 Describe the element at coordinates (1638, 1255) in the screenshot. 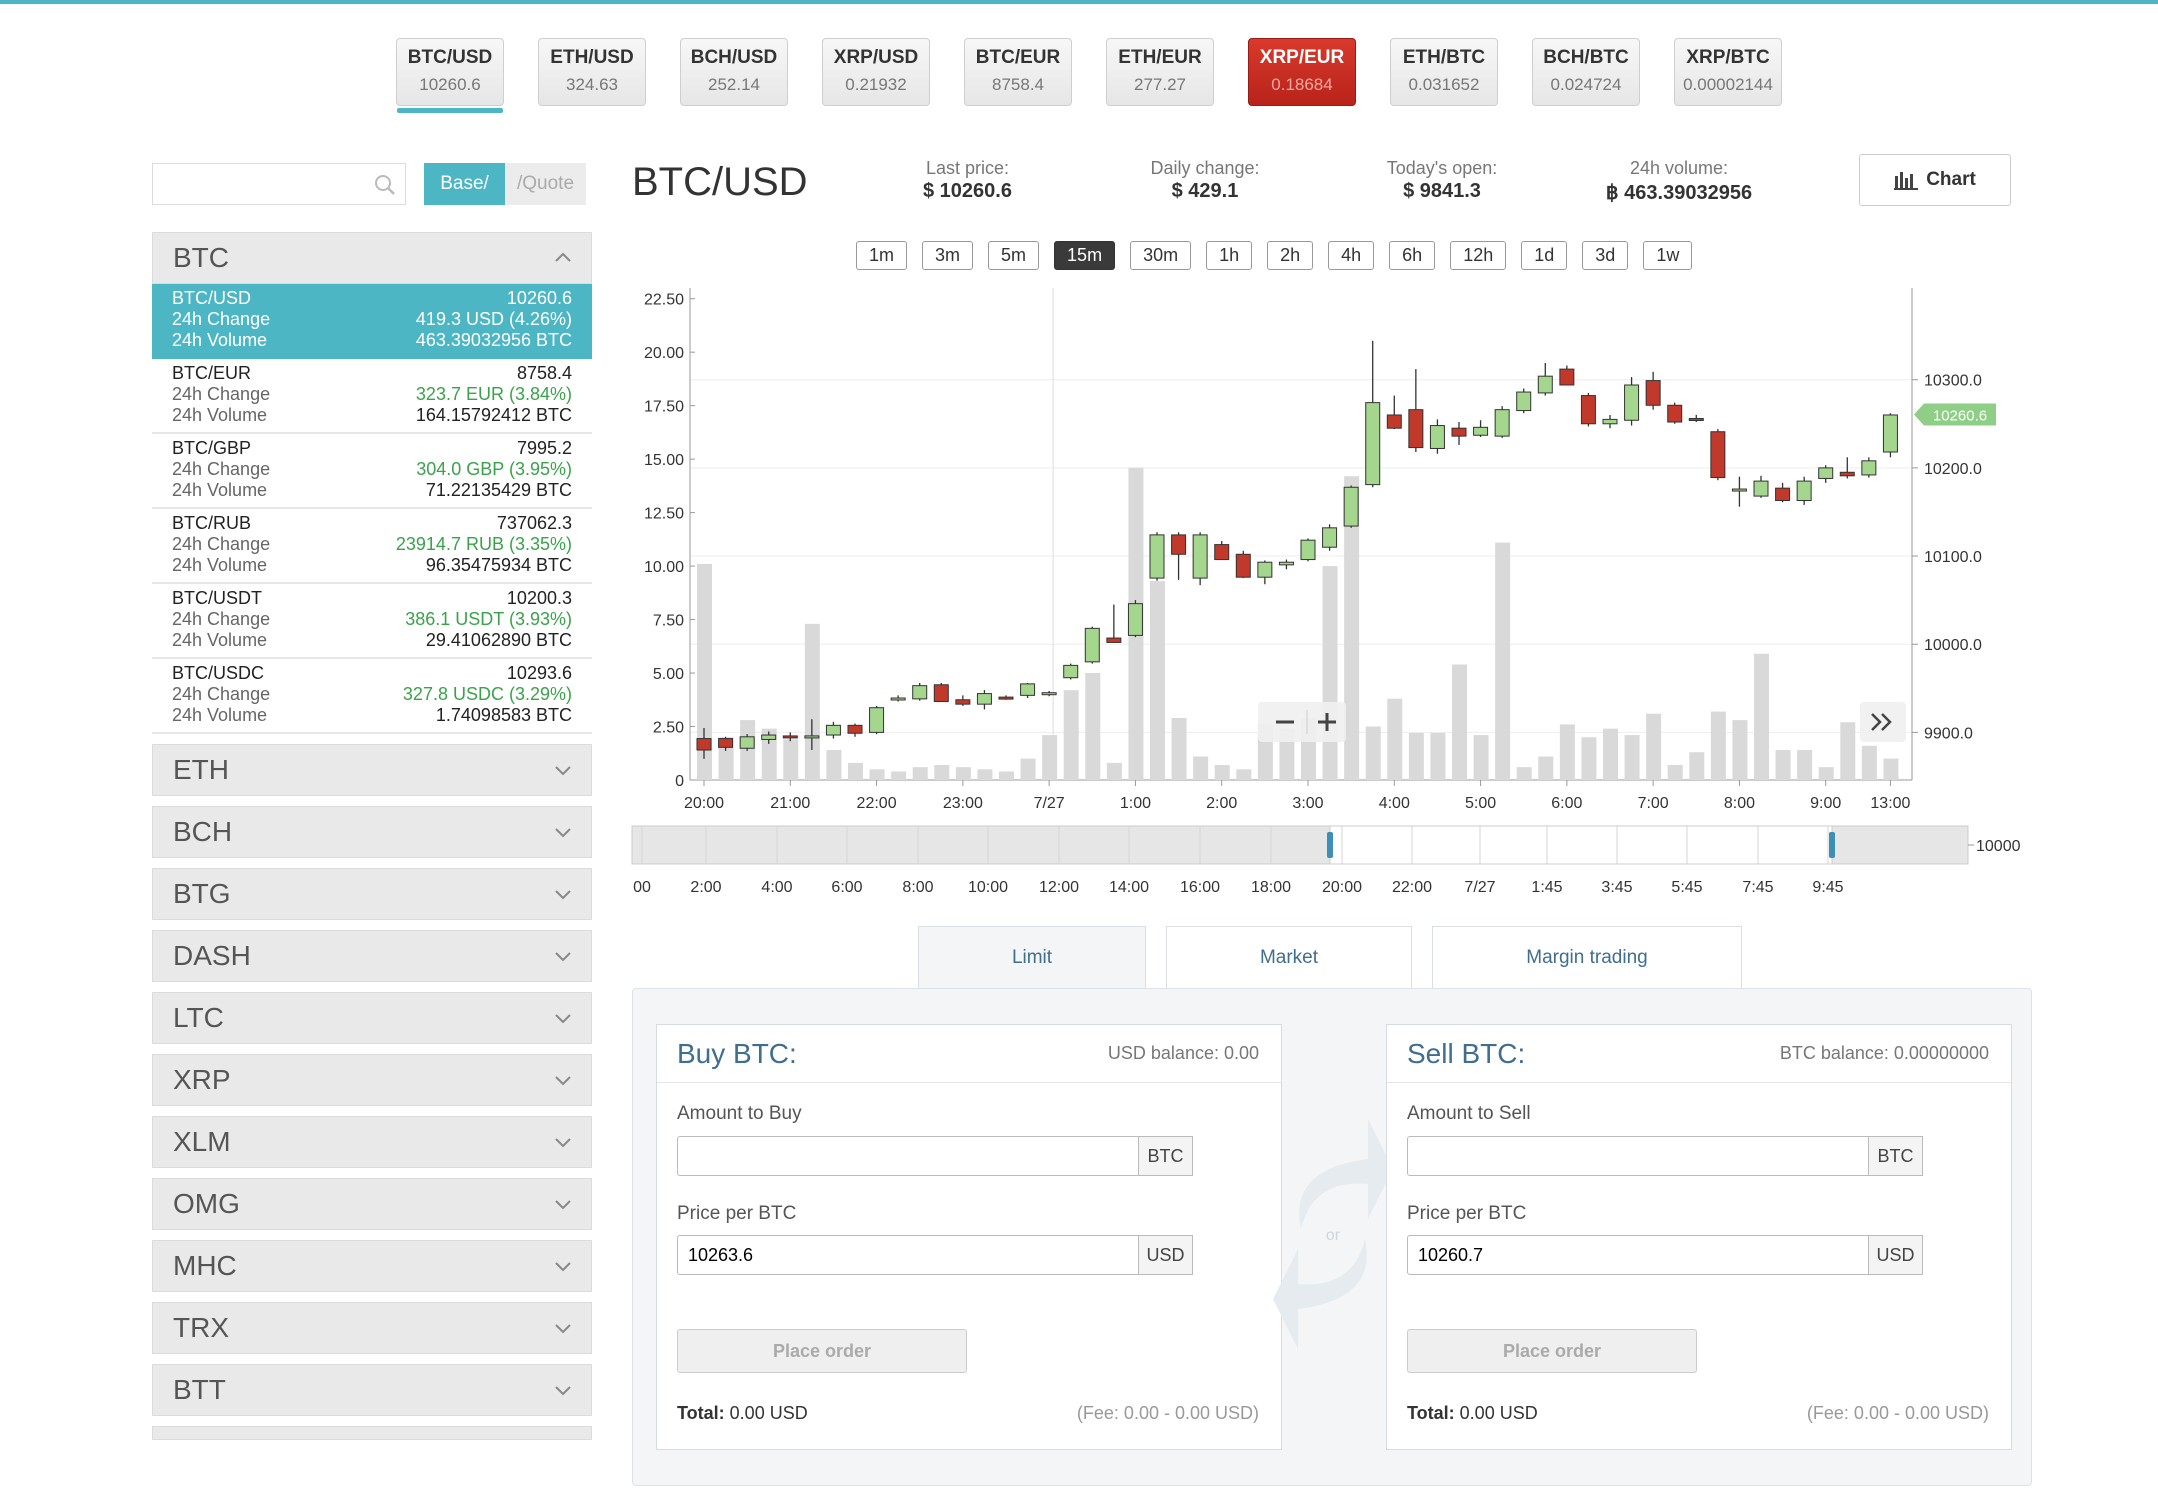

I see `sell-price-input` at that location.